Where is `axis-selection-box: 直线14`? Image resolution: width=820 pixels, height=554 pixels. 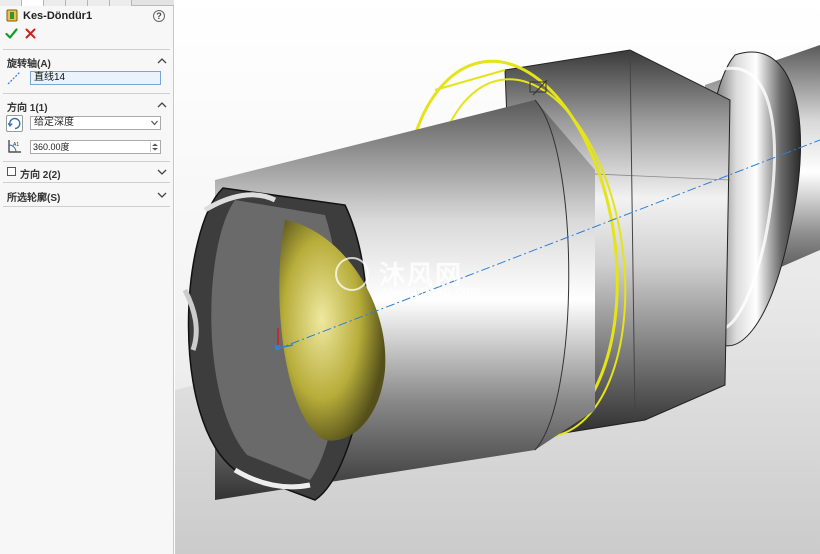
axis-selection-box: 直线14 is located at coordinates (95, 78).